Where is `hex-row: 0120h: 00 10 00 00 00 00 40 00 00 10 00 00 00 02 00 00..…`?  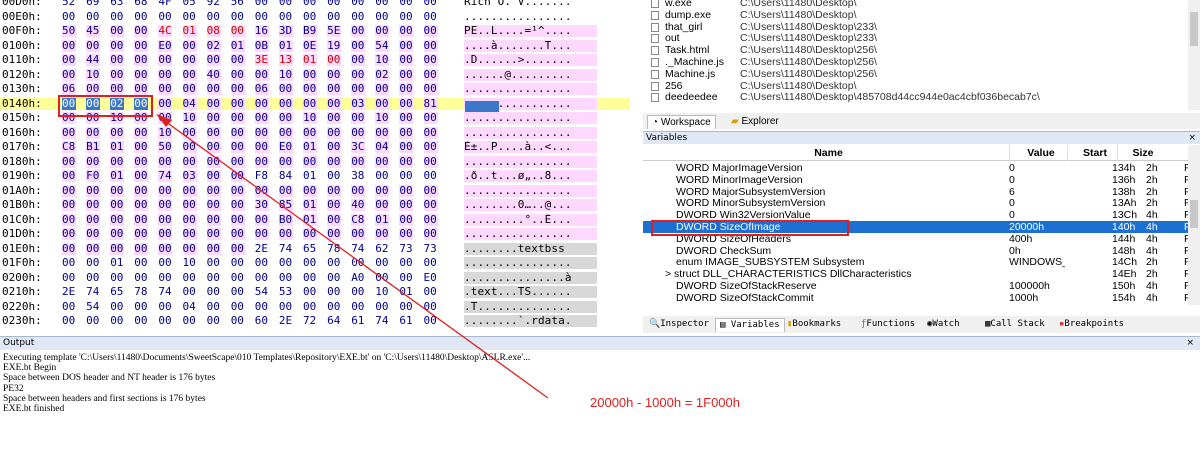
hex-row: 0120h: 00 10 00 00 00 00 40 00 00 10 00 00 00 02 00 00..… is located at coordinates (315, 74).